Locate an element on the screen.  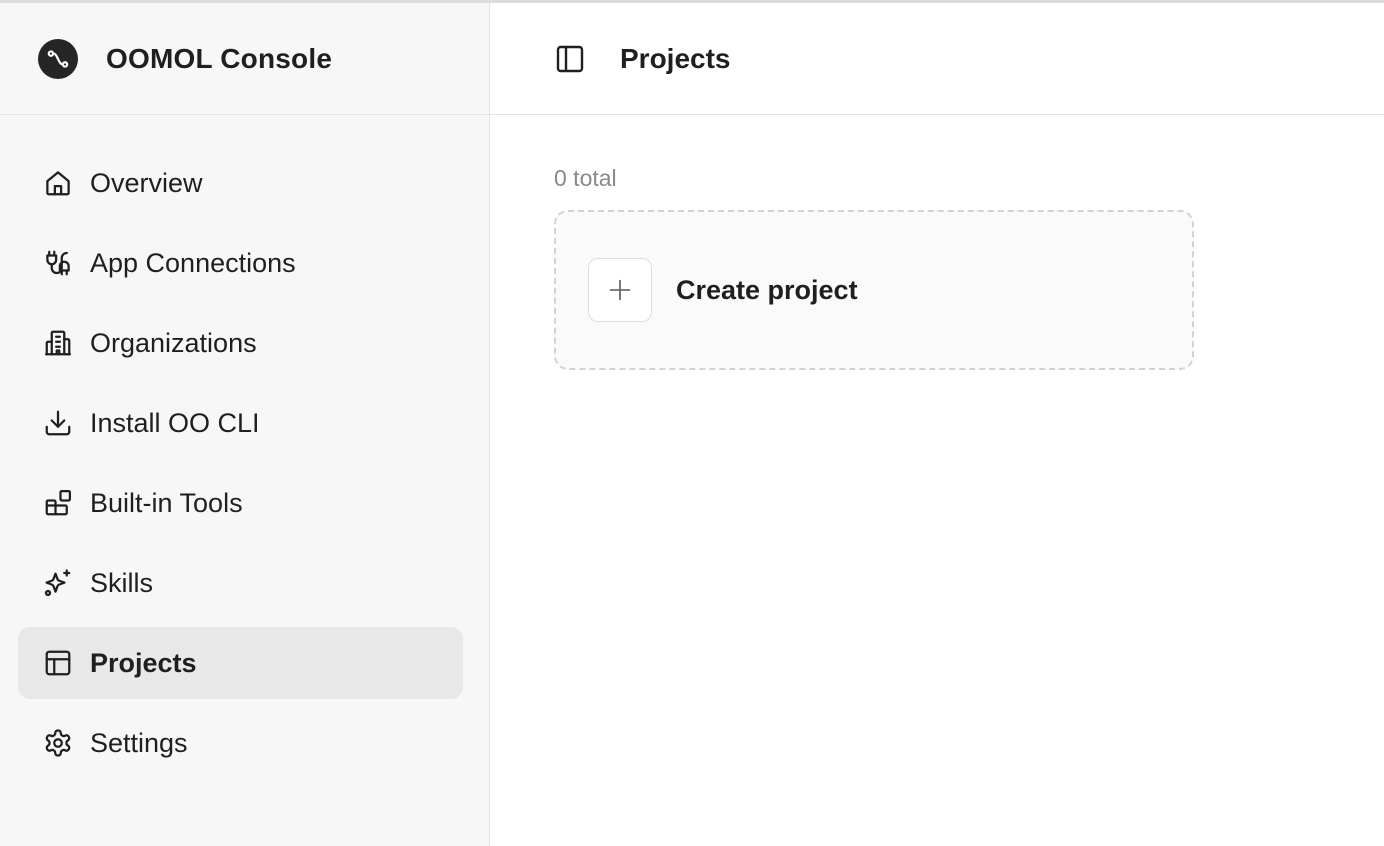
create-project-button: Create project is located at coordinates (874, 290).